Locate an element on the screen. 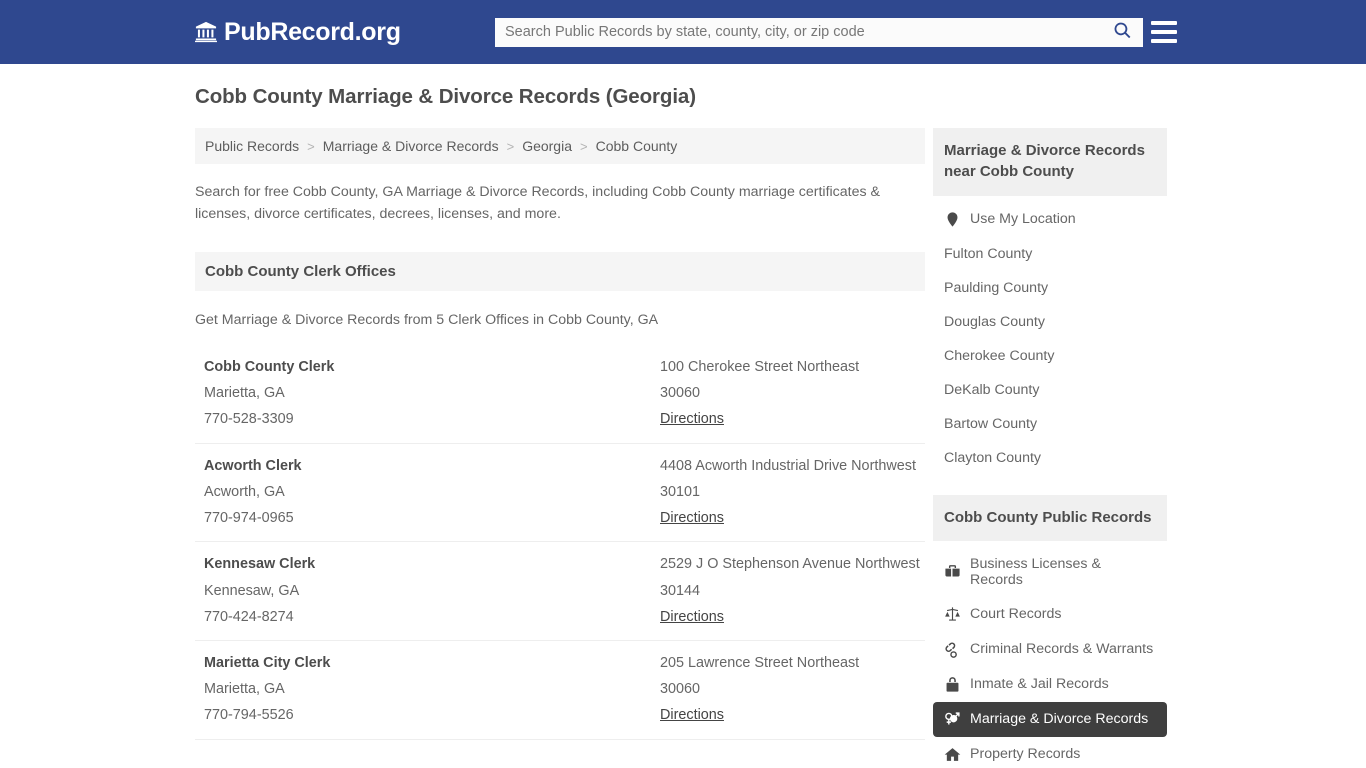  handcuffs-icon is located at coordinates (952, 649).